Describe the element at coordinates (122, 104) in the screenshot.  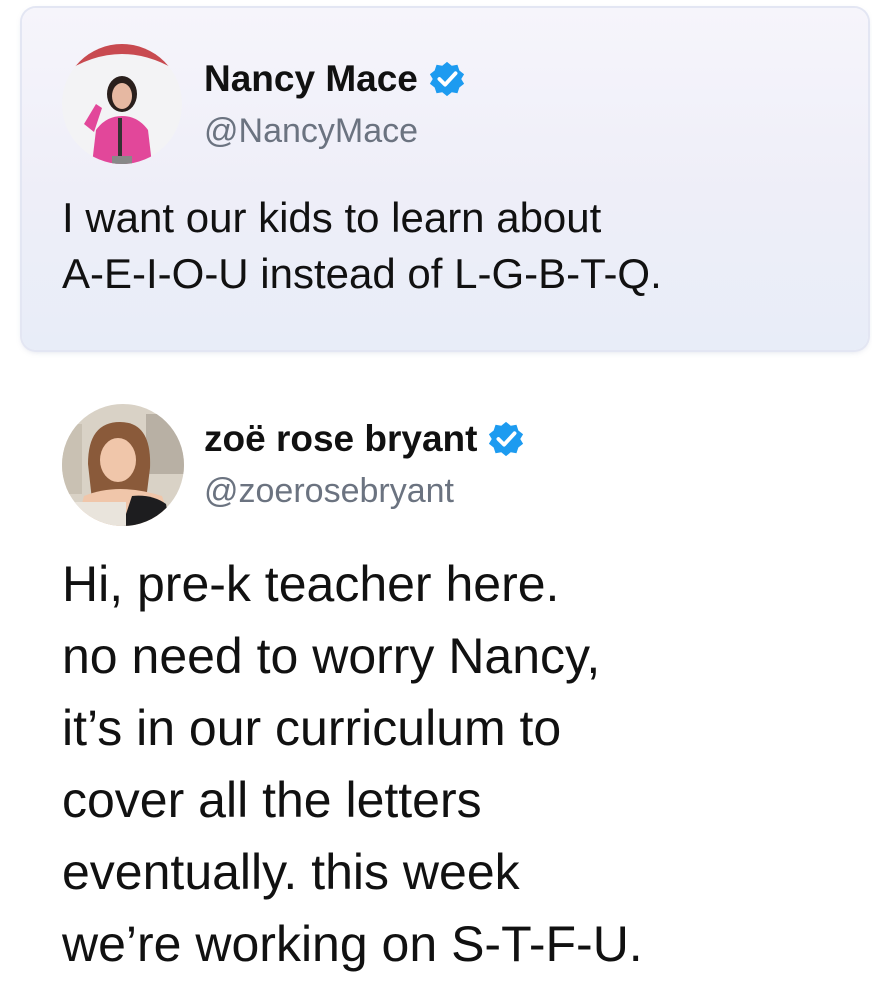
I see `nancy-mace-avatar` at that location.